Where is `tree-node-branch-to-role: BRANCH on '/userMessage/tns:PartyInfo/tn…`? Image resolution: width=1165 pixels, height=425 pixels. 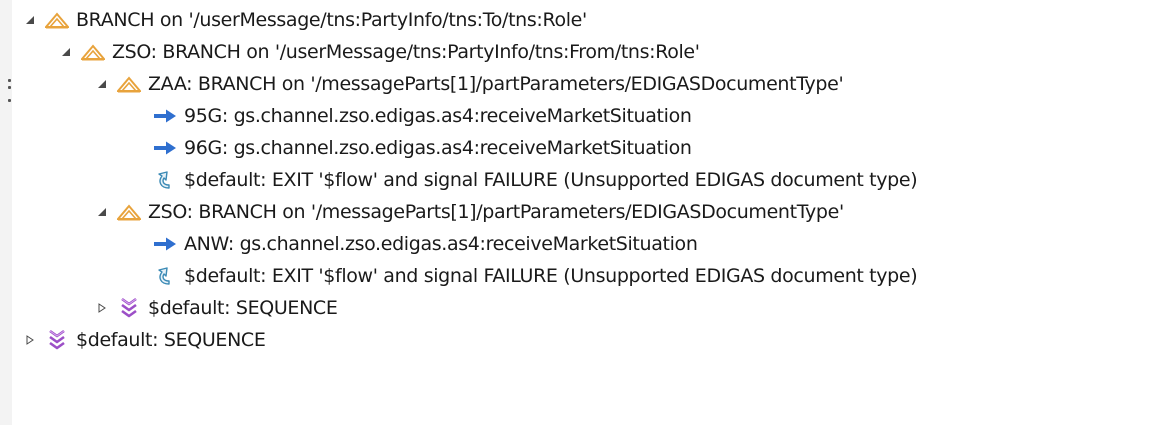
tree-node-branch-to-role: BRANCH on '/userMessage/tns:PartyInfo/tn… is located at coordinates (304, 20).